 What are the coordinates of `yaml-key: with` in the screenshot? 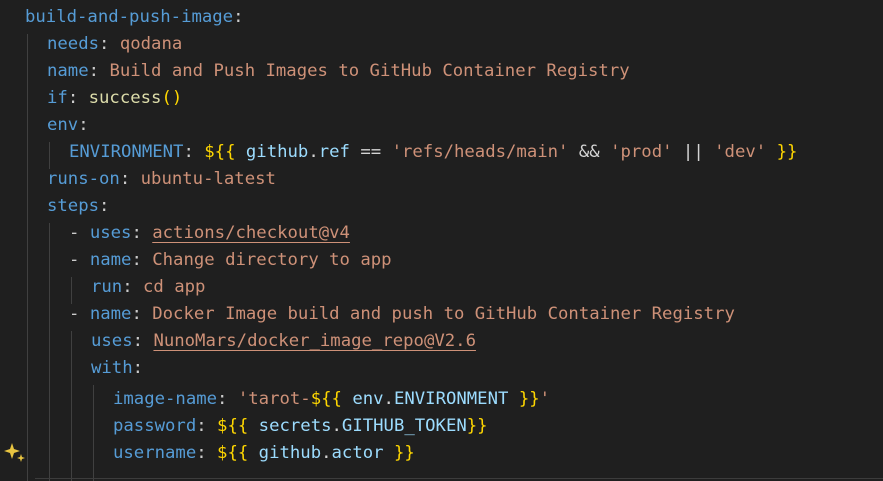 It's located at (112, 368).